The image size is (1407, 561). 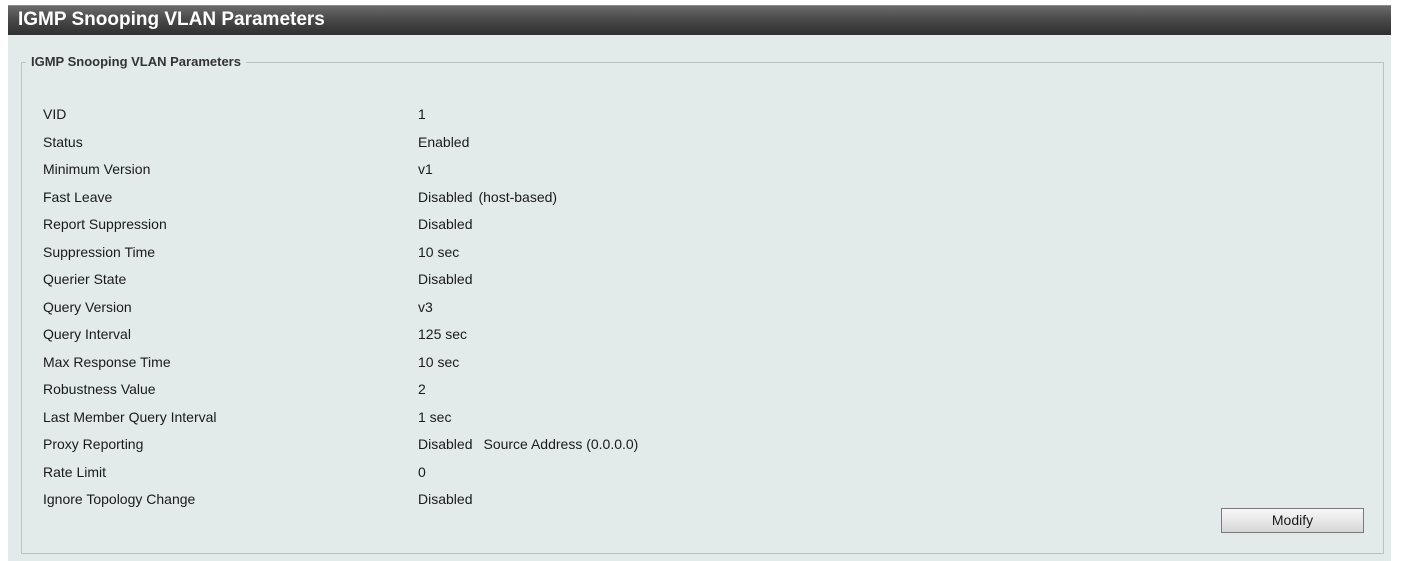 I want to click on row-value-text: v1, so click(x=425, y=169).